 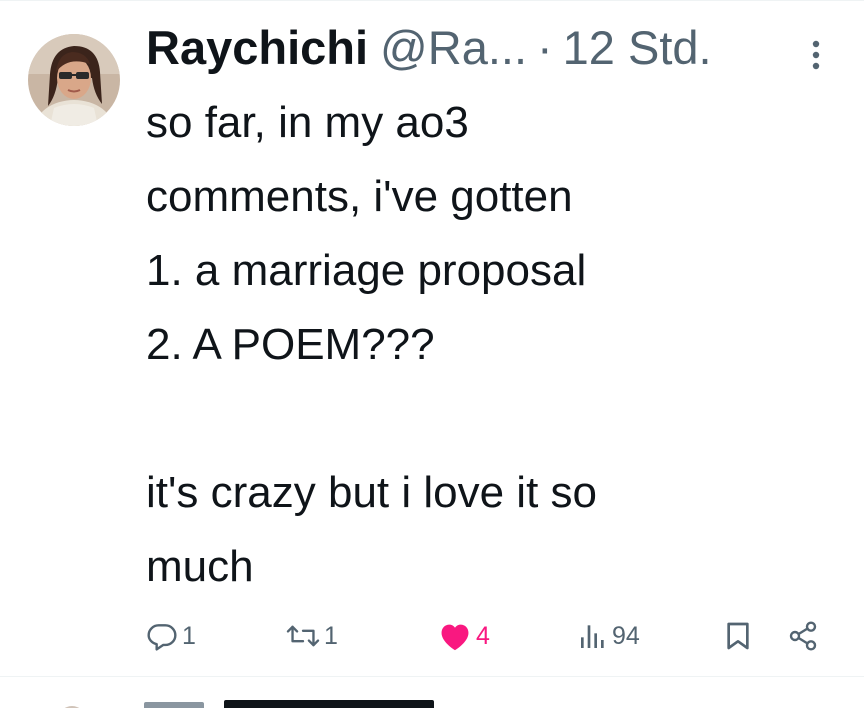 I want to click on avatar, so click(x=74, y=80).